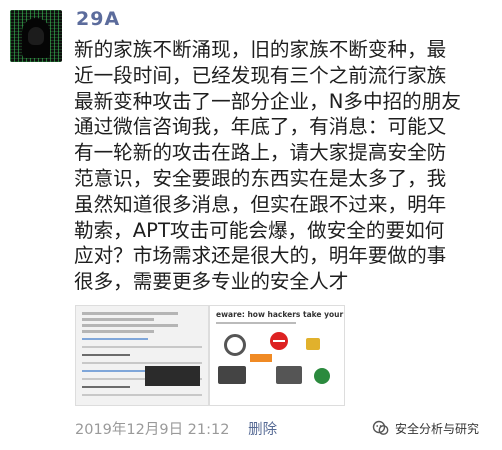 The image size is (502, 450). I want to click on post-text-line: 新的家族不断涌现，旧的家族不断变种，最, so click(260, 49).